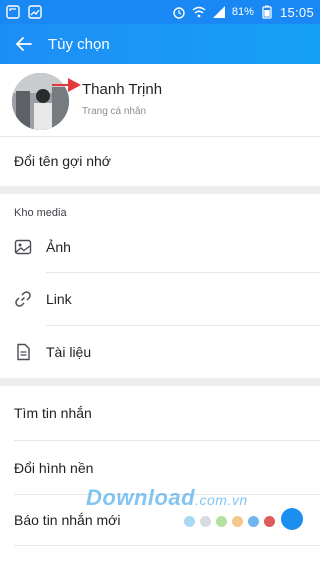 This screenshot has width=320, height=568. What do you see at coordinates (160, 44) in the screenshot?
I see `app-header: Tùy chọn` at bounding box center [160, 44].